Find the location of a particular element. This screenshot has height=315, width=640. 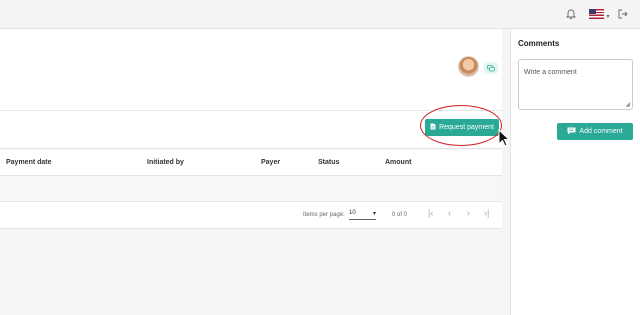

column-header: Amount is located at coordinates (398, 162).